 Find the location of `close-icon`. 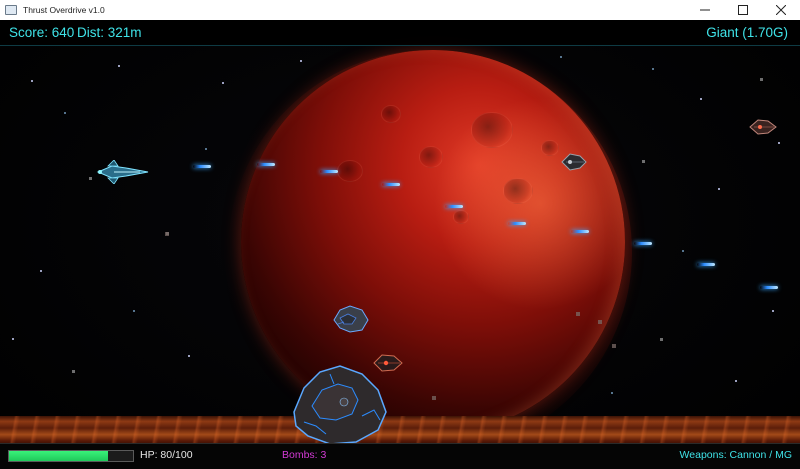

close-icon is located at coordinates (781, 10).